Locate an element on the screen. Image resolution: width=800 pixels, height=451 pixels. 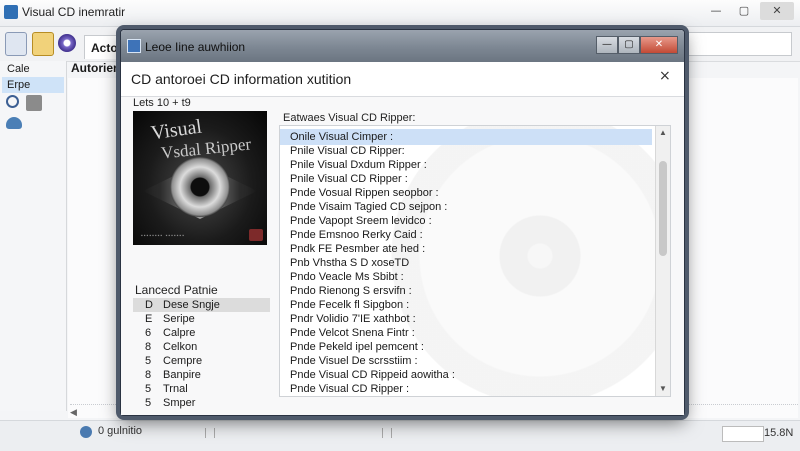
close-icon: ✕ is located at coordinates (777, 11).